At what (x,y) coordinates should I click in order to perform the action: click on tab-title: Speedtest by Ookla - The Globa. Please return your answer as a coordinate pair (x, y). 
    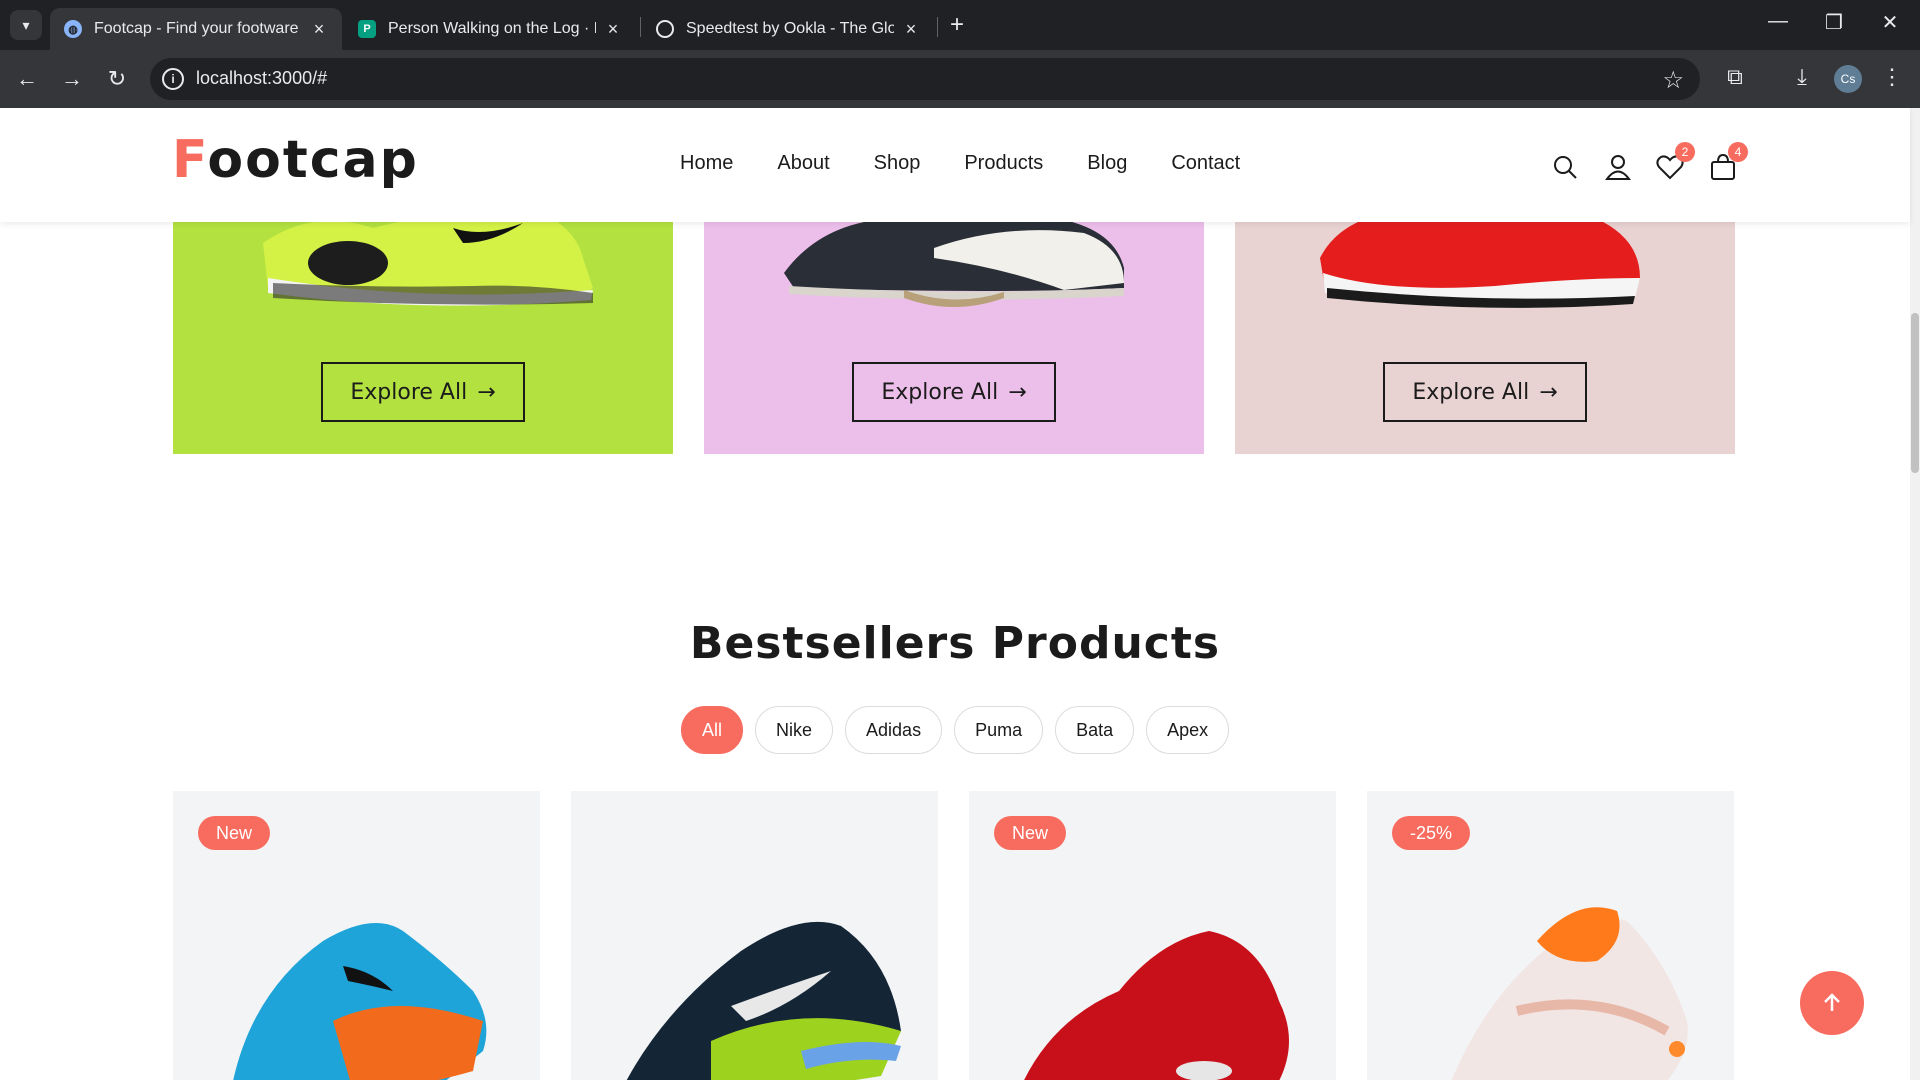
    Looking at the image, I should click on (790, 28).